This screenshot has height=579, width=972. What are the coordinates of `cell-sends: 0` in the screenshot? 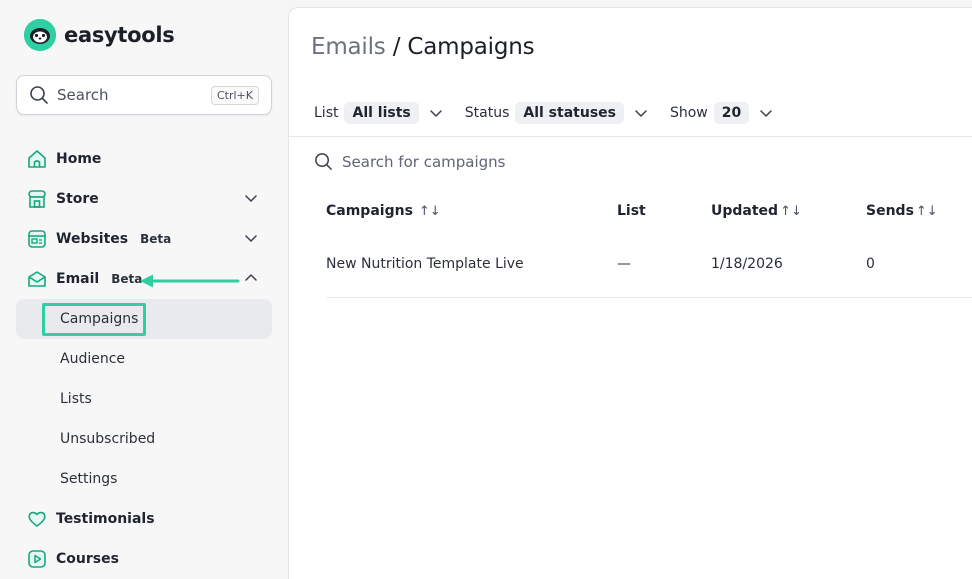 It's located at (870, 264).